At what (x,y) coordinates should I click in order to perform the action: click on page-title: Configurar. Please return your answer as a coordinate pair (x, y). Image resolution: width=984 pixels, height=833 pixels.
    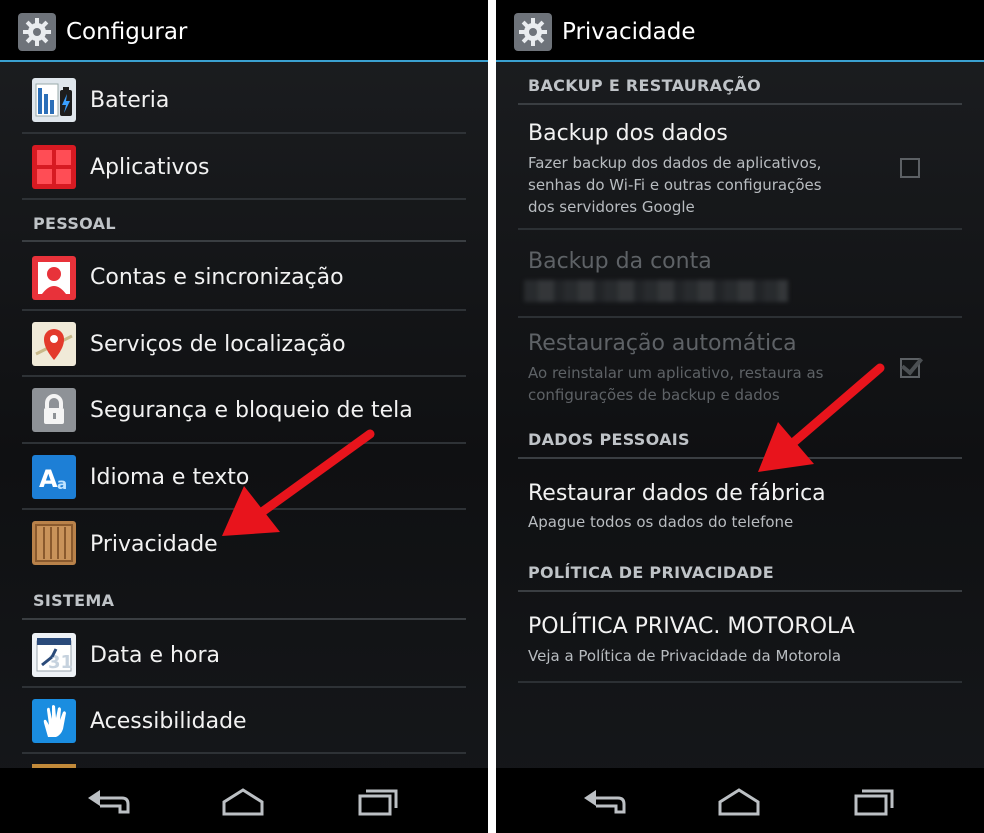
    Looking at the image, I should click on (127, 32).